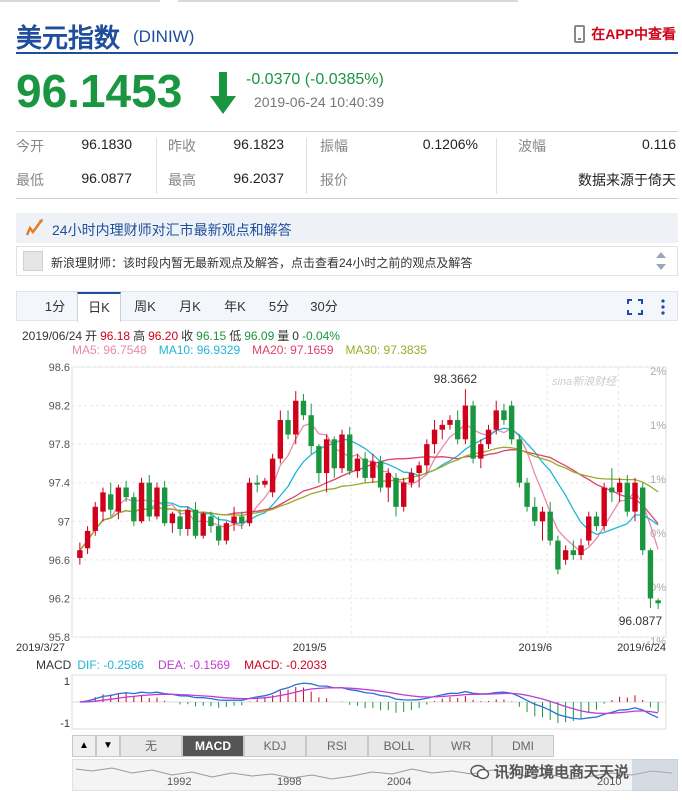  Describe the element at coordinates (275, 746) in the screenshot. I see `indicator-kdj: KDJ` at that location.